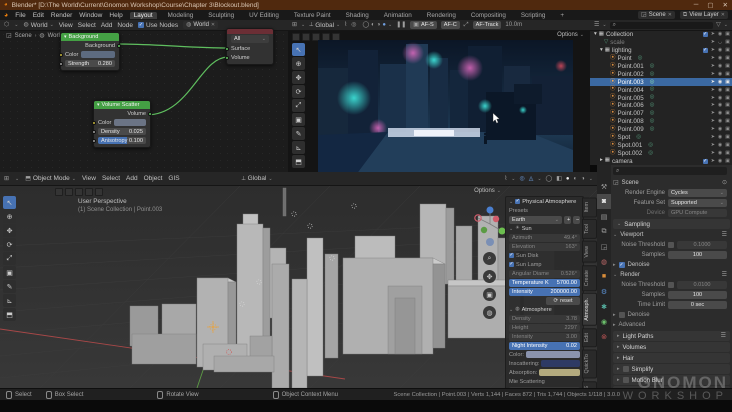 The image size is (732, 412). Describe the element at coordinates (132, 178) in the screenshot. I see `add-menu: Add` at that location.